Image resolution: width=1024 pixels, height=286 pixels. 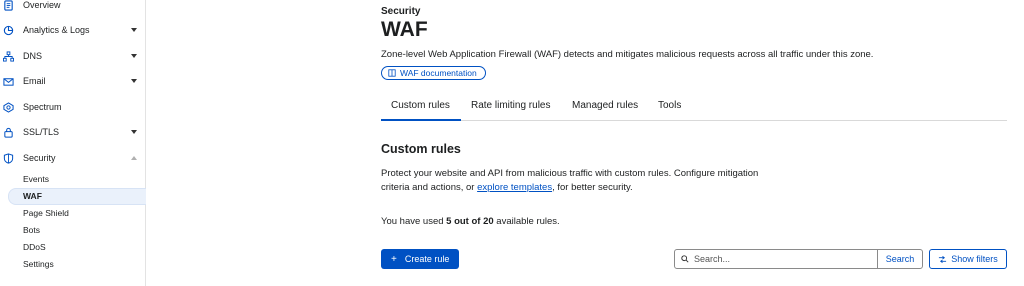 I want to click on sidebar-subitem-page-shield: Page Shield, so click(x=73, y=213).